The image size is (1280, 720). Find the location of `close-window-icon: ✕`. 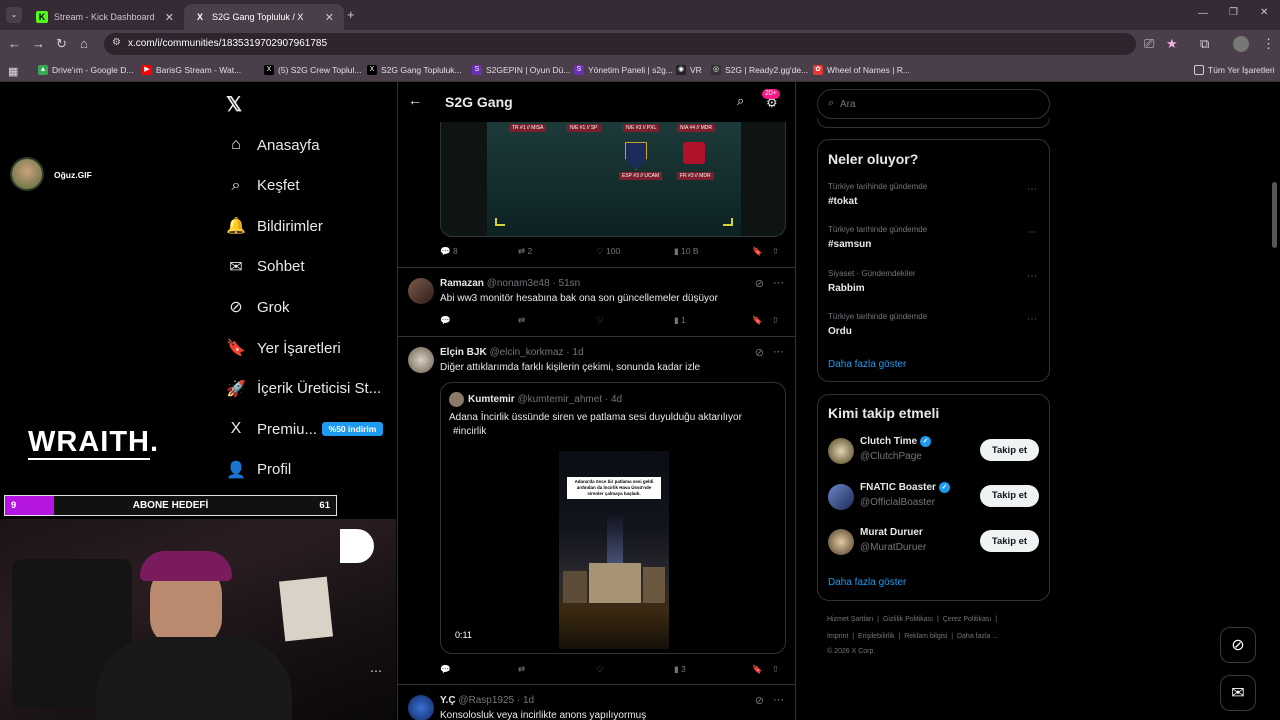

close-window-icon: ✕ is located at coordinates (1264, 12).